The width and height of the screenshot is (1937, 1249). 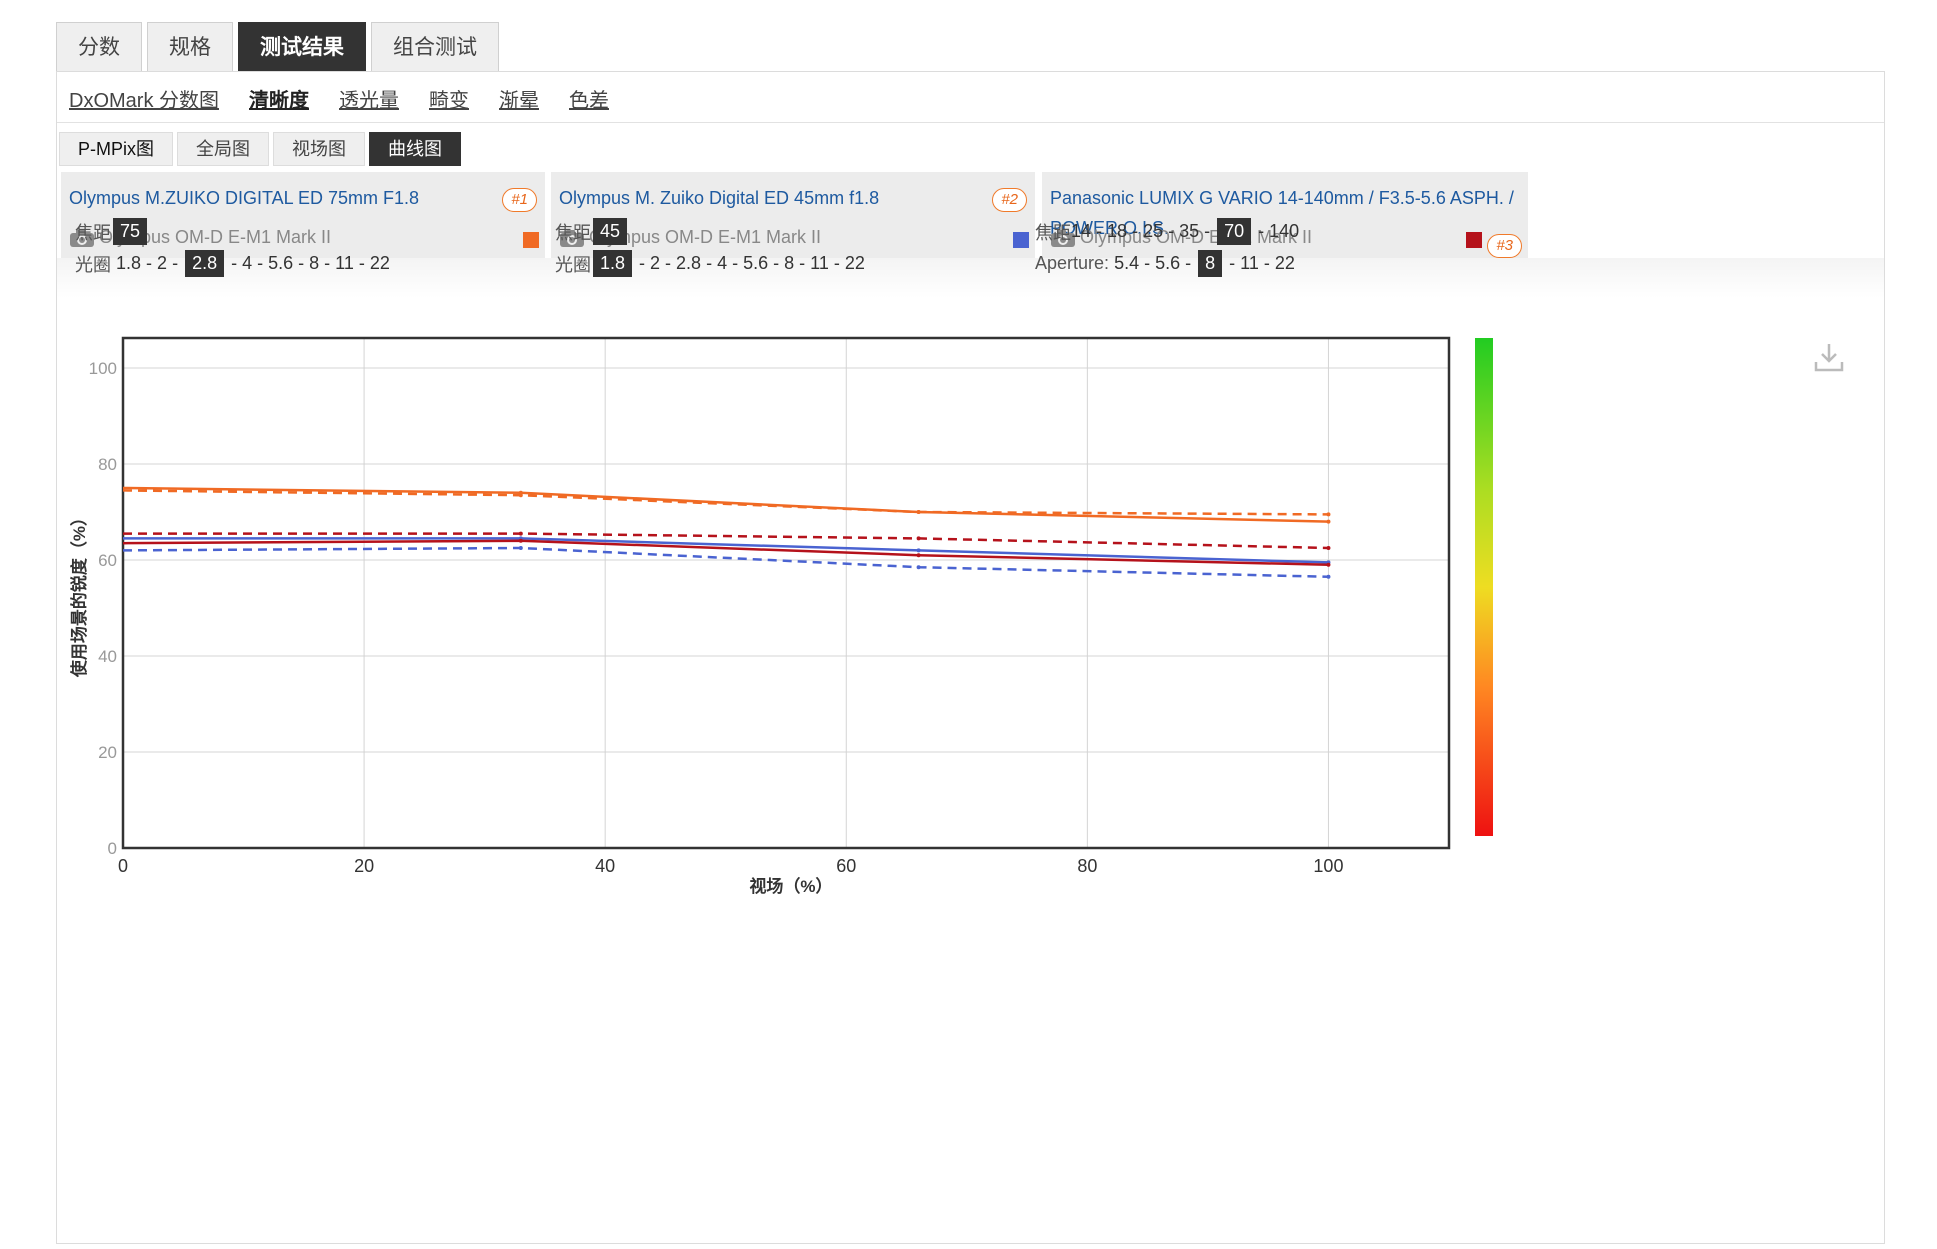 I want to click on y-tick-label: 0, so click(x=112, y=848).